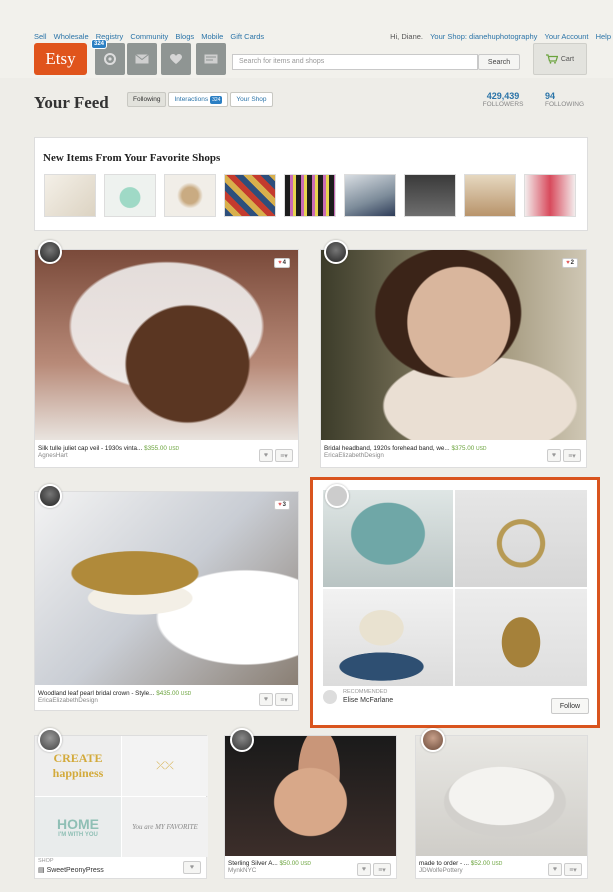  What do you see at coordinates (497, 864) in the screenshot?
I see `listing-currency: USD` at bounding box center [497, 864].